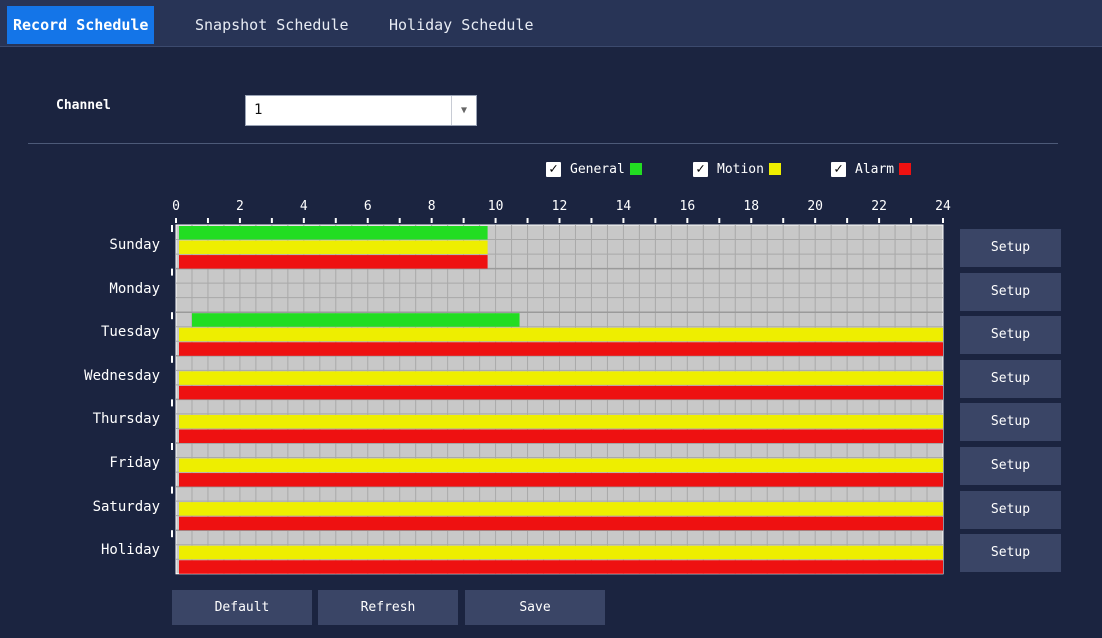 The width and height of the screenshot is (1102, 638). I want to click on refresh-button: Refresh, so click(388, 607).